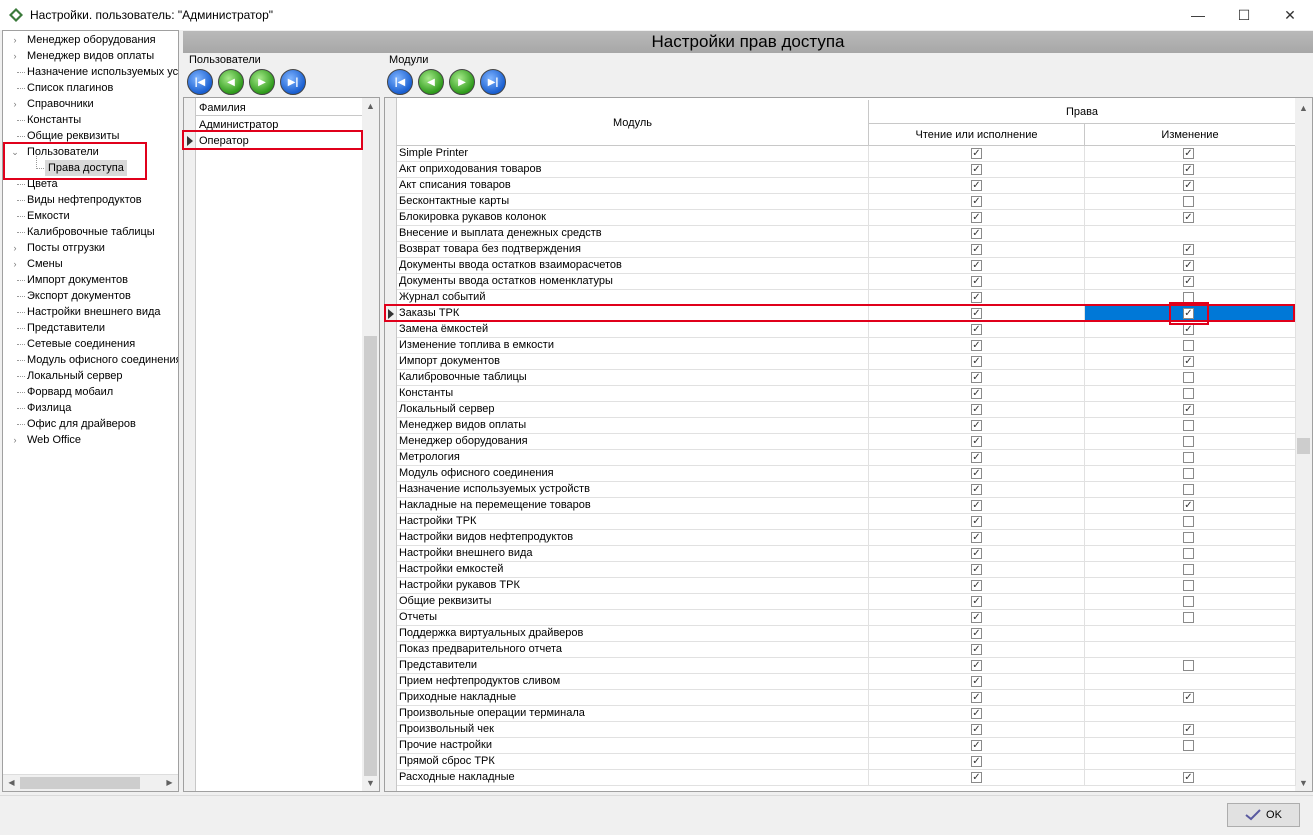 Image resolution: width=1313 pixels, height=835 pixels. I want to click on last-module-button: ▶|, so click(493, 82).